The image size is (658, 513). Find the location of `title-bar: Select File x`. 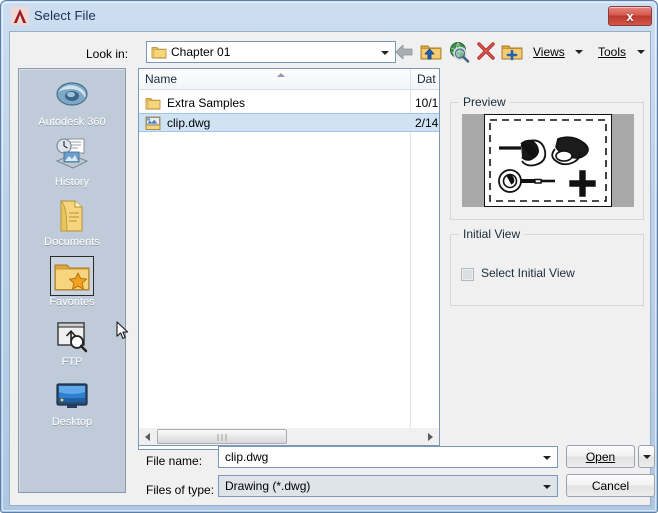

title-bar: Select File x is located at coordinates (330, 17).